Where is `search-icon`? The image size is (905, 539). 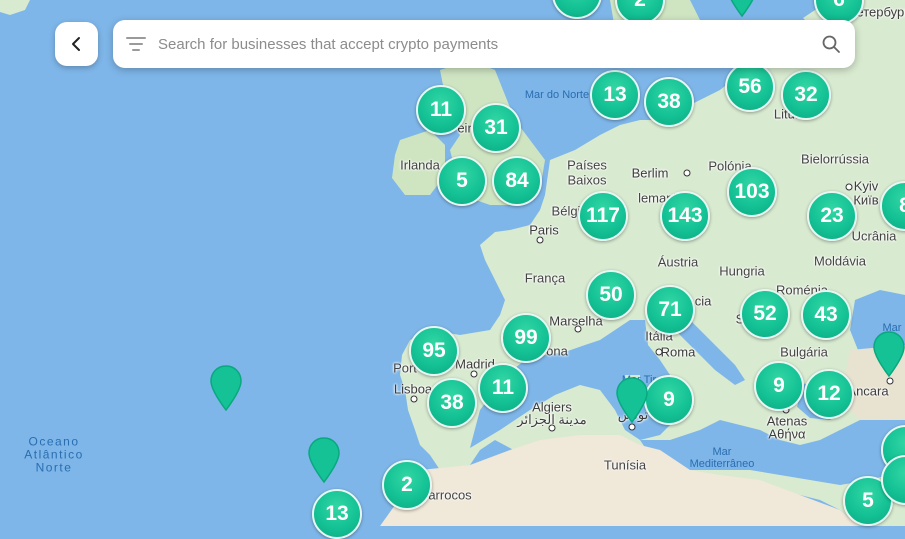
search-icon is located at coordinates (831, 44).